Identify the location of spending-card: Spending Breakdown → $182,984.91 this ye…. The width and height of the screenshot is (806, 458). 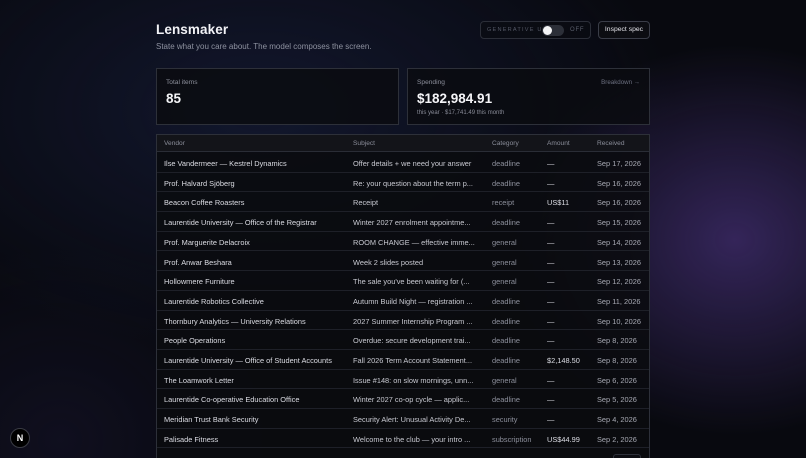
(528, 96).